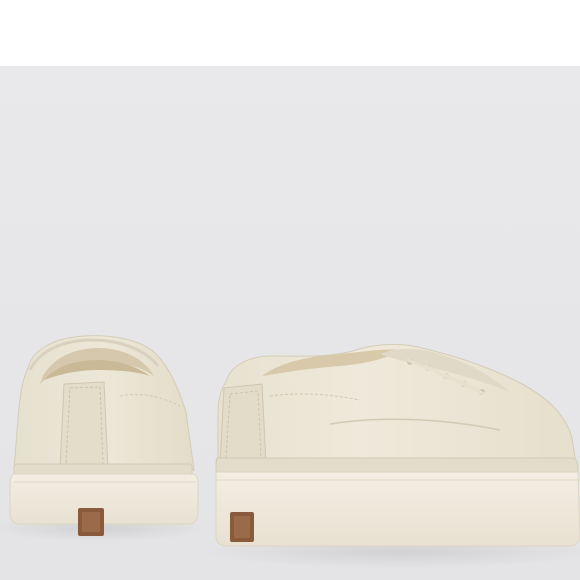 The height and width of the screenshot is (580, 580). Describe the element at coordinates (84, 426) in the screenshot. I see `left-heel-counter` at that location.